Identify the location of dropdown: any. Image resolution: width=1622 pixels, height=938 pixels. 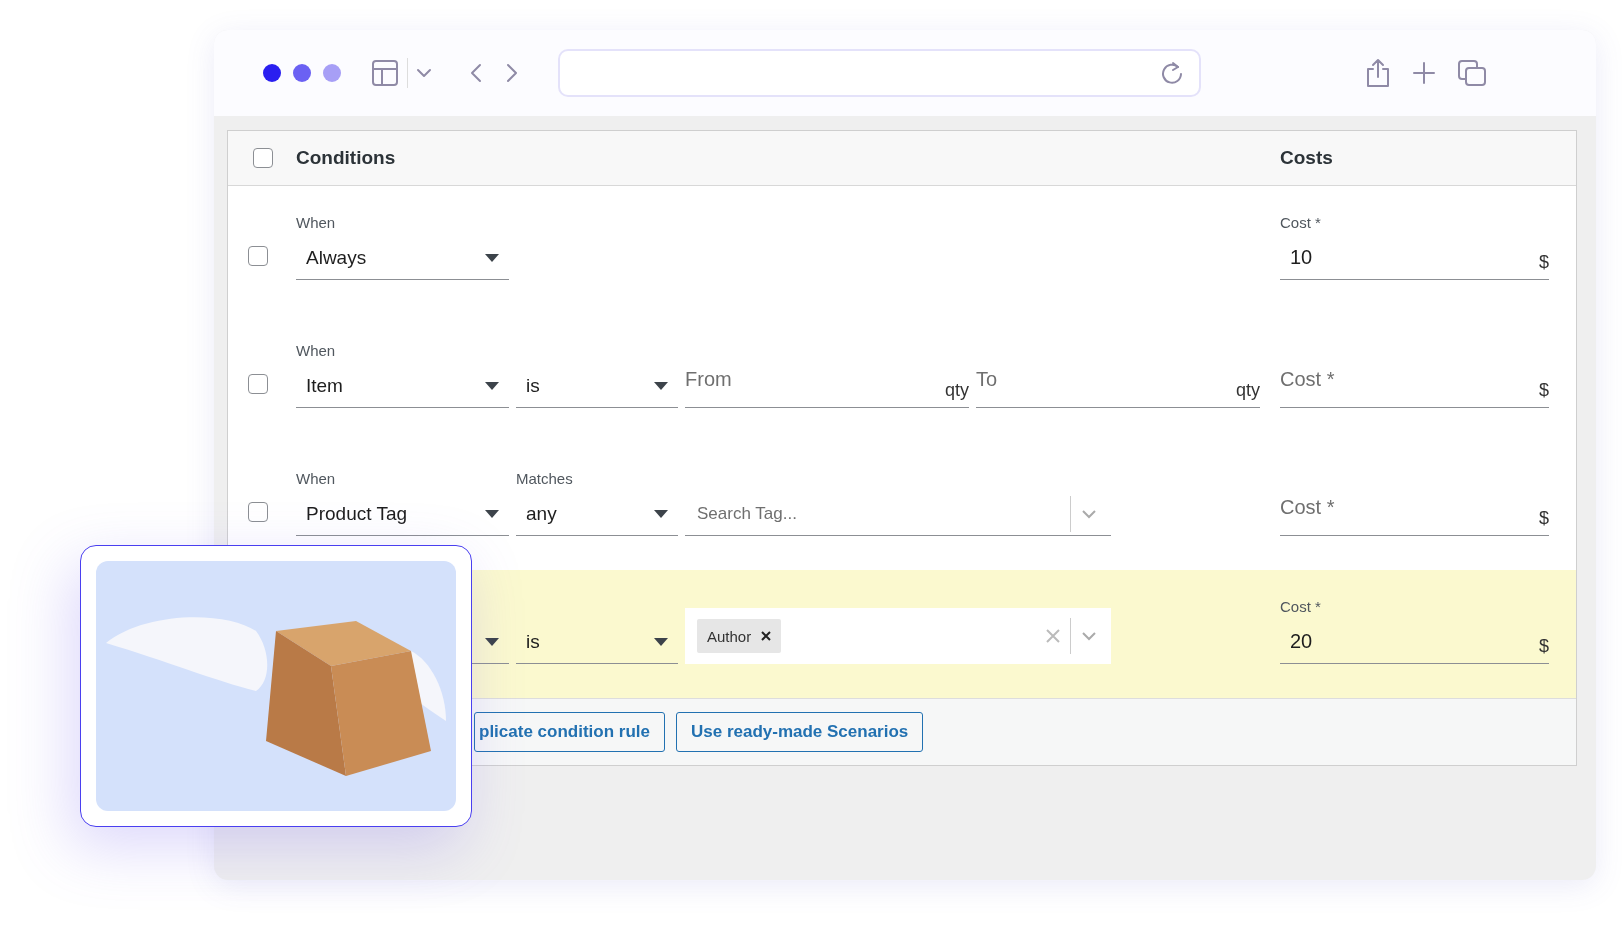
(597, 514).